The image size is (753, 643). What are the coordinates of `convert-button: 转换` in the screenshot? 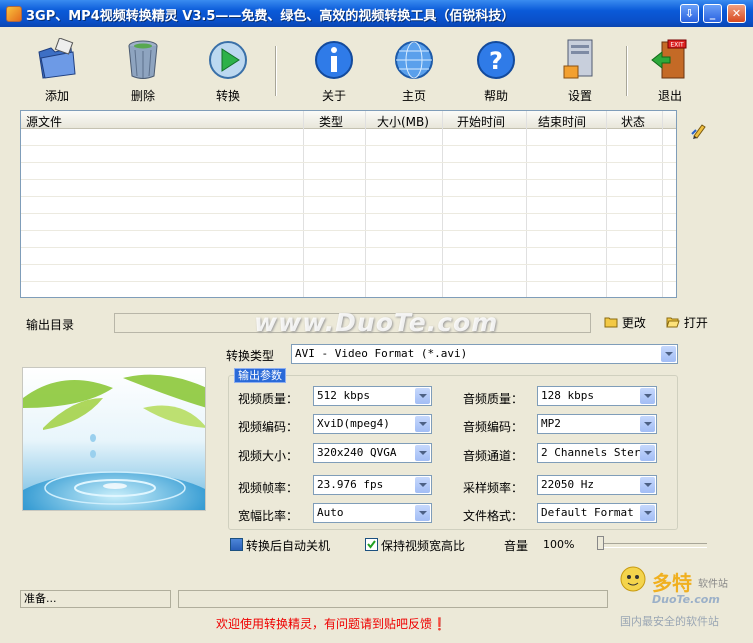 It's located at (228, 71).